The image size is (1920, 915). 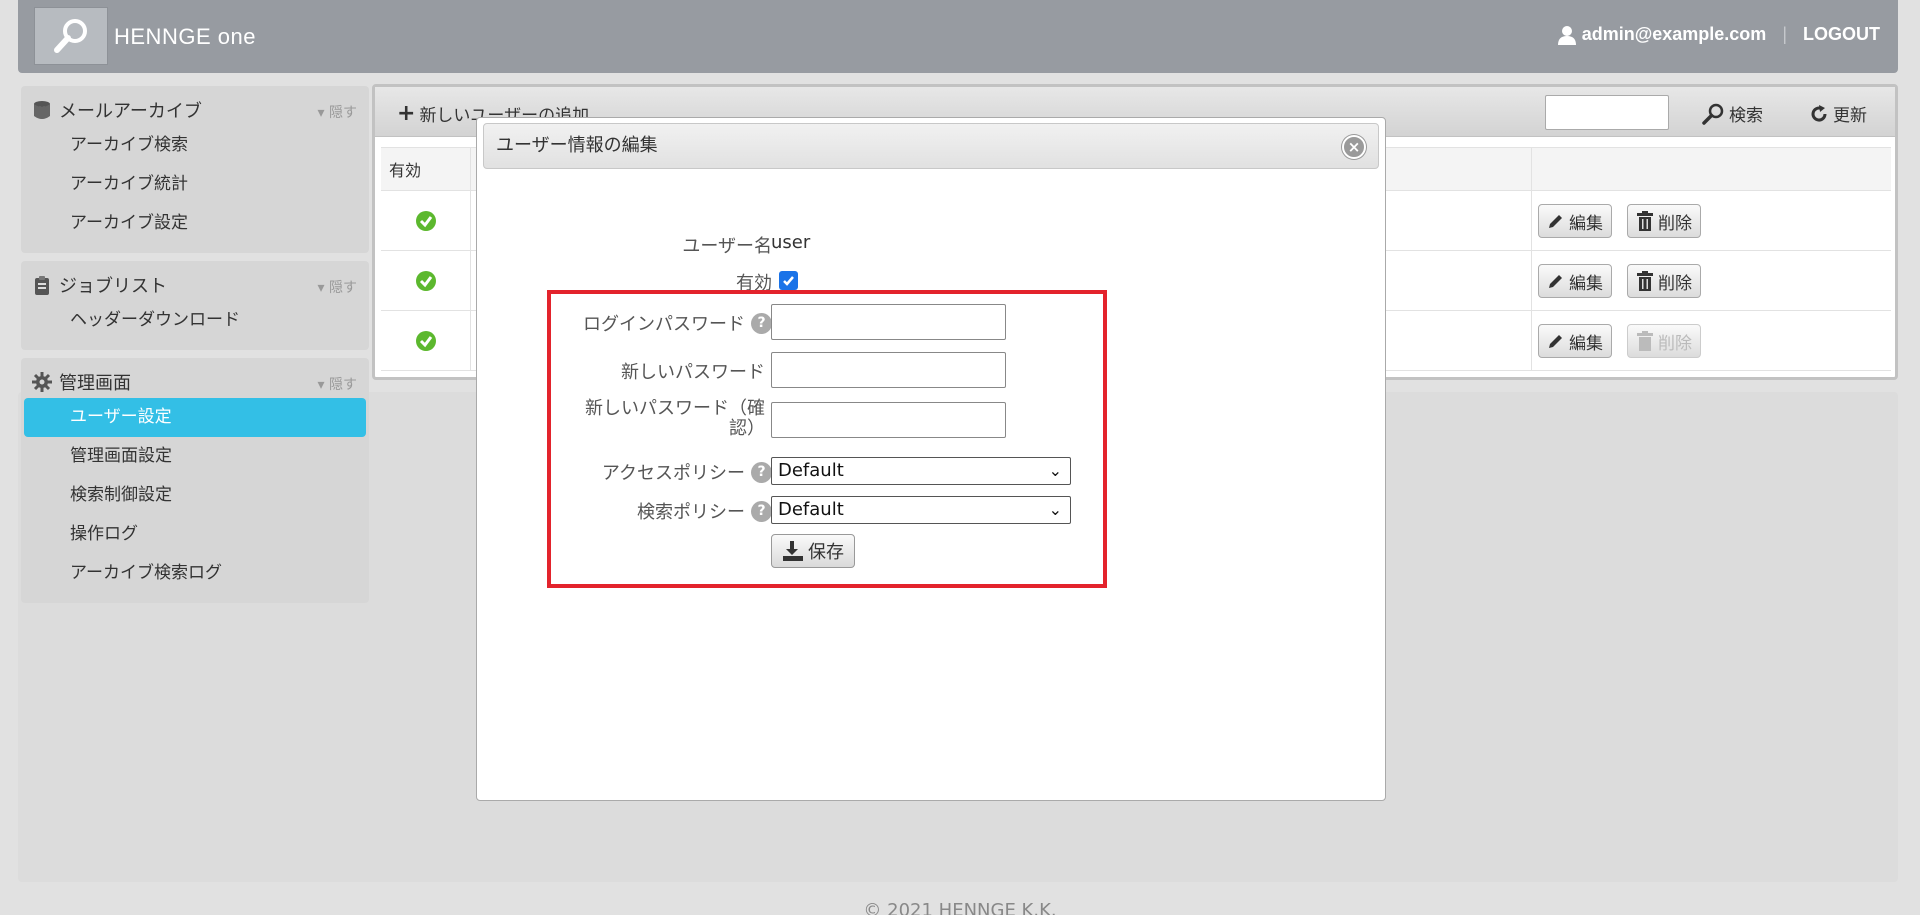 What do you see at coordinates (1354, 147) in the screenshot?
I see `close-icon: ×` at bounding box center [1354, 147].